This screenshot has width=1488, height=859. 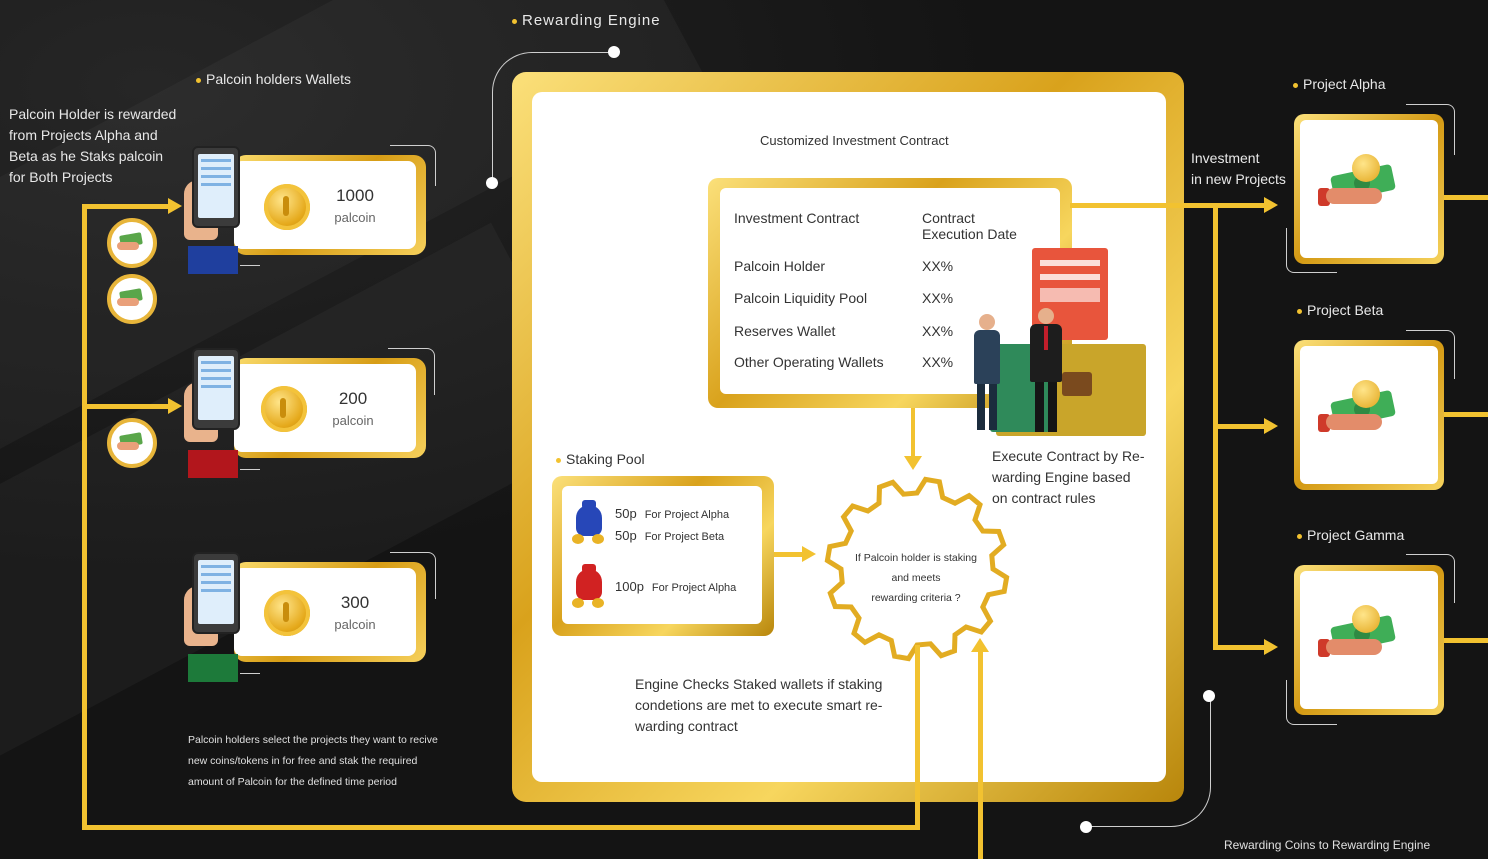 What do you see at coordinates (809, 362) in the screenshot?
I see `contract-row-name: Other Operating Wallets` at bounding box center [809, 362].